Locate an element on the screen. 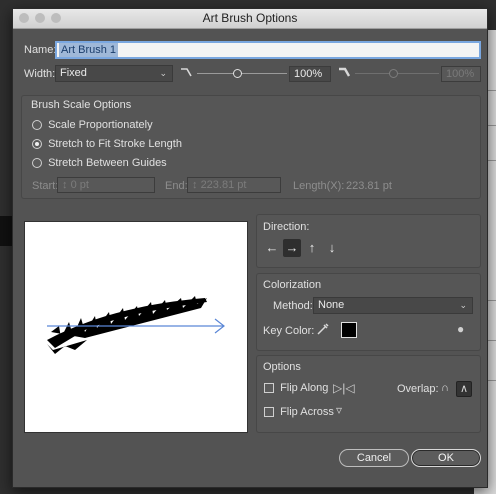 The width and height of the screenshot is (496, 494). ok-button: OK is located at coordinates (446, 458).